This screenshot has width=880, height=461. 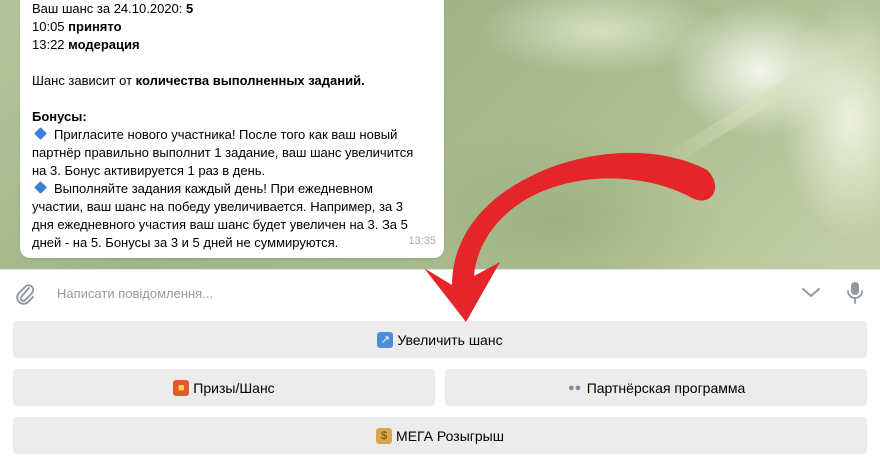 What do you see at coordinates (25, 294) in the screenshot?
I see `paperclip-icon` at bounding box center [25, 294].